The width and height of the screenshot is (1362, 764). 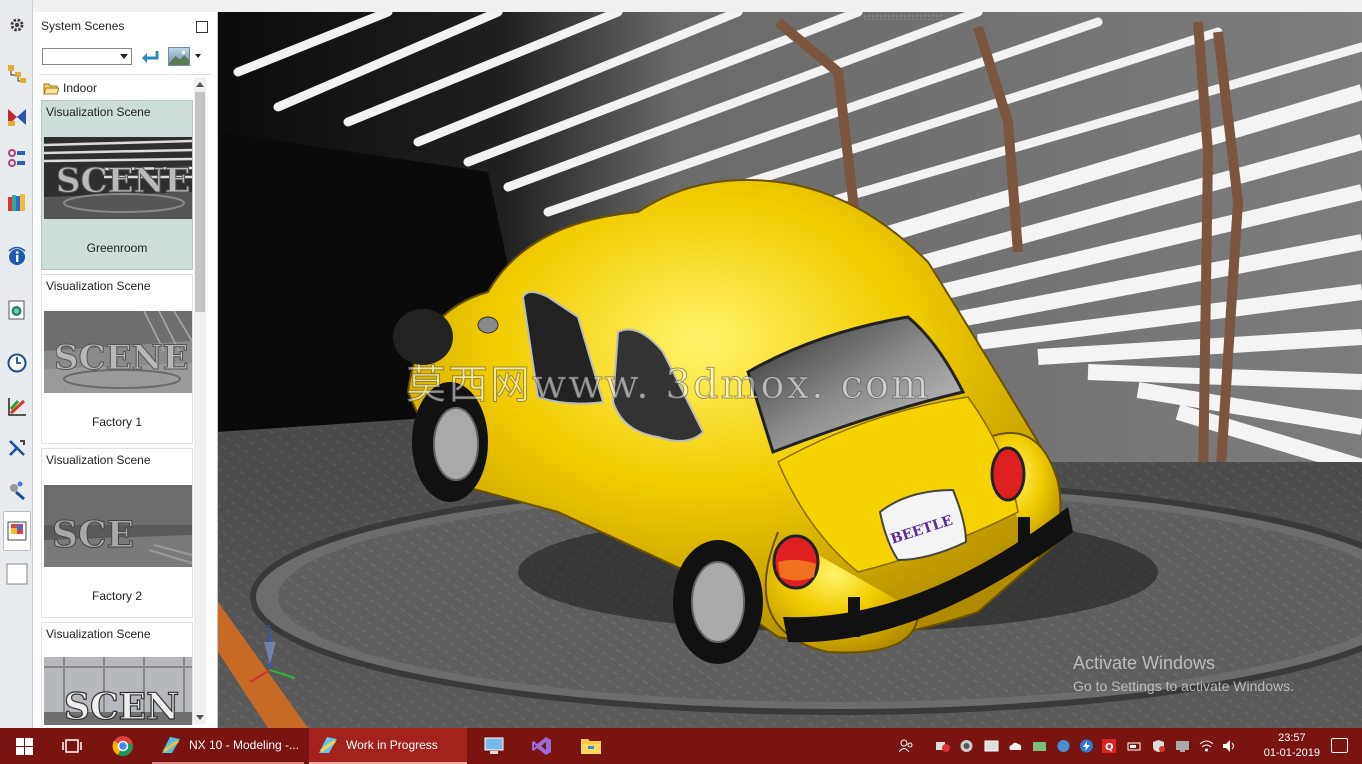 What do you see at coordinates (1292, 738) in the screenshot?
I see `clock-time: 23:57` at bounding box center [1292, 738].